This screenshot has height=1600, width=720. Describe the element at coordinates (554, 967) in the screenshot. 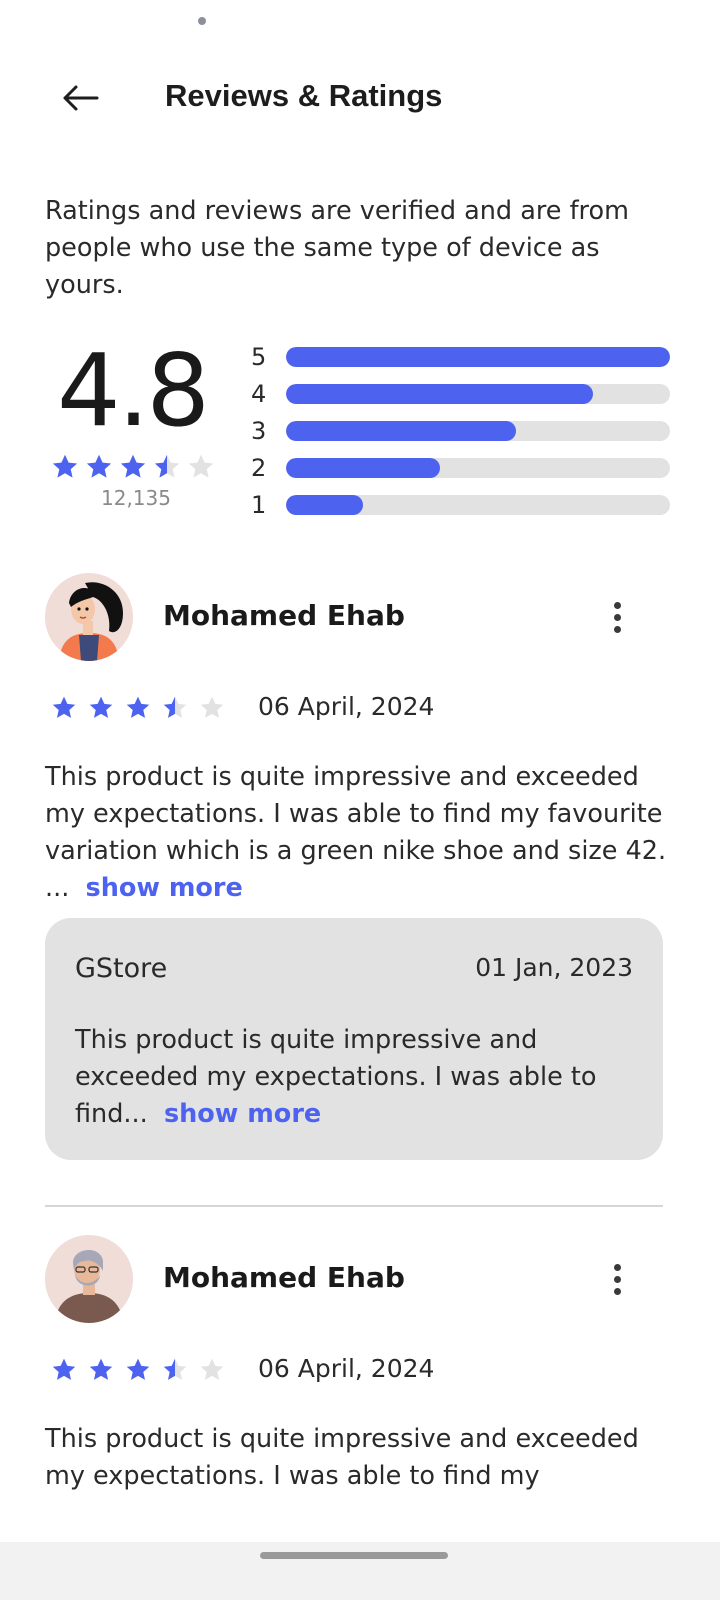

I see `reply-date: 01 Jan, 2023` at that location.